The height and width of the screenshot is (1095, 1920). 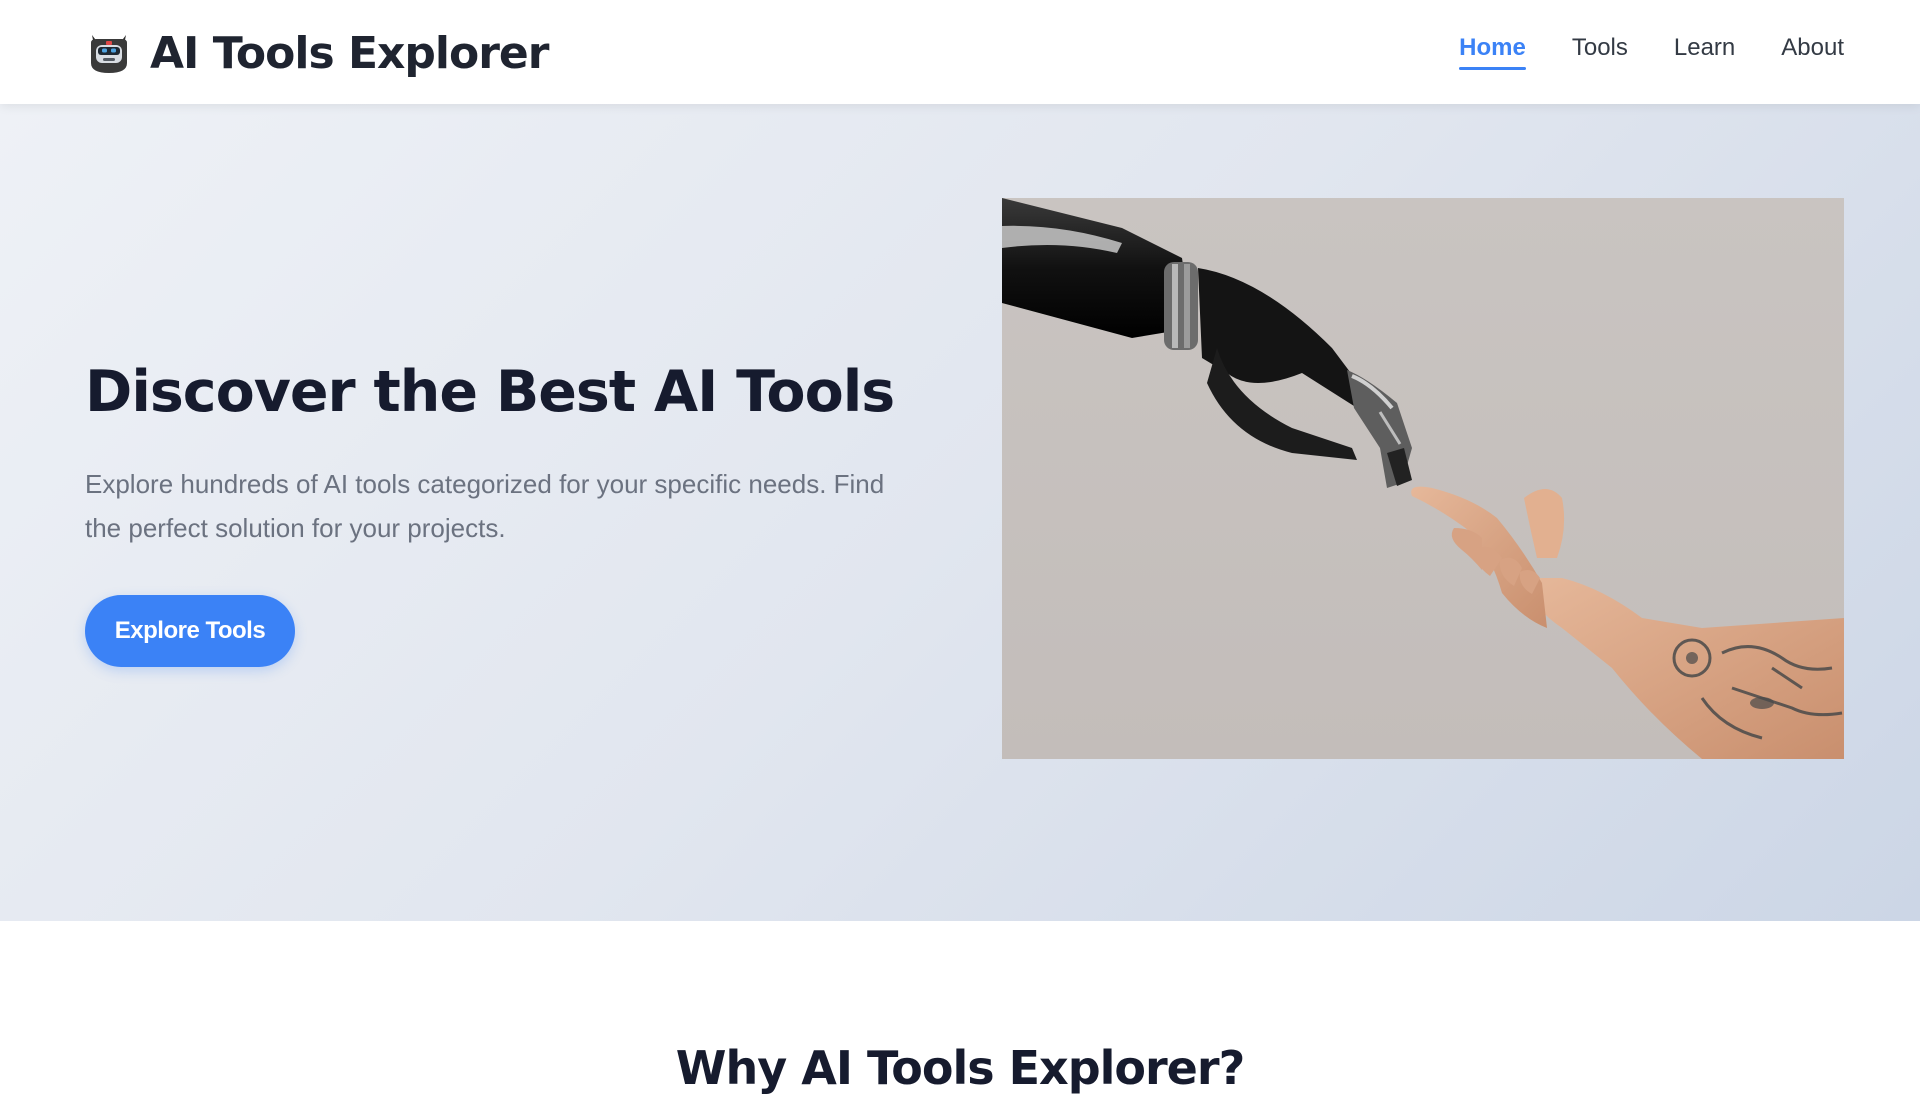 I want to click on nav-home-link: Home, so click(x=1492, y=52).